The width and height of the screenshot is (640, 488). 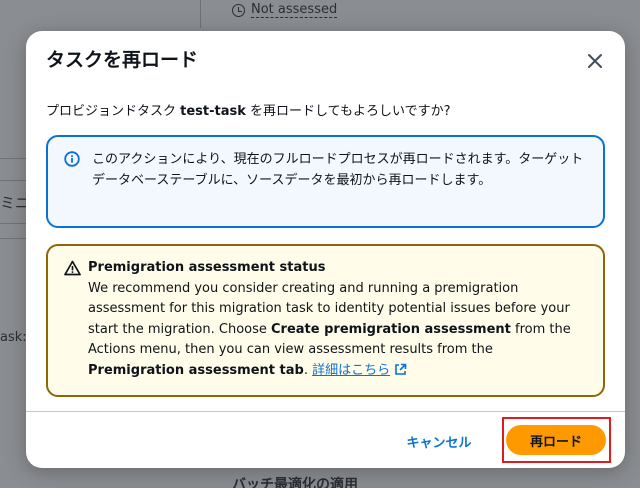 What do you see at coordinates (401, 369) in the screenshot?
I see `external-link-icon` at bounding box center [401, 369].